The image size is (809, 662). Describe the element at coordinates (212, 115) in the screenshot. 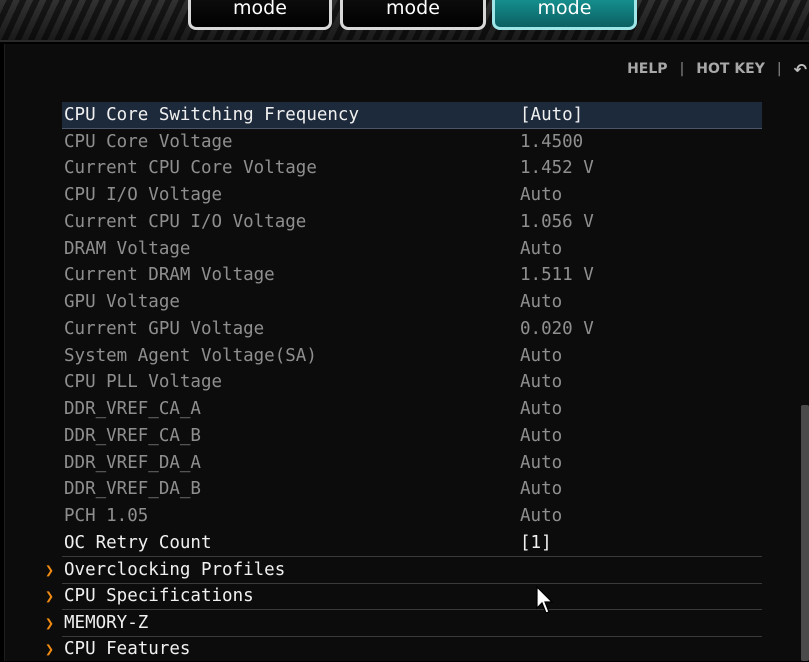

I see `setting-label: CPU Core Switching Frequency` at that location.